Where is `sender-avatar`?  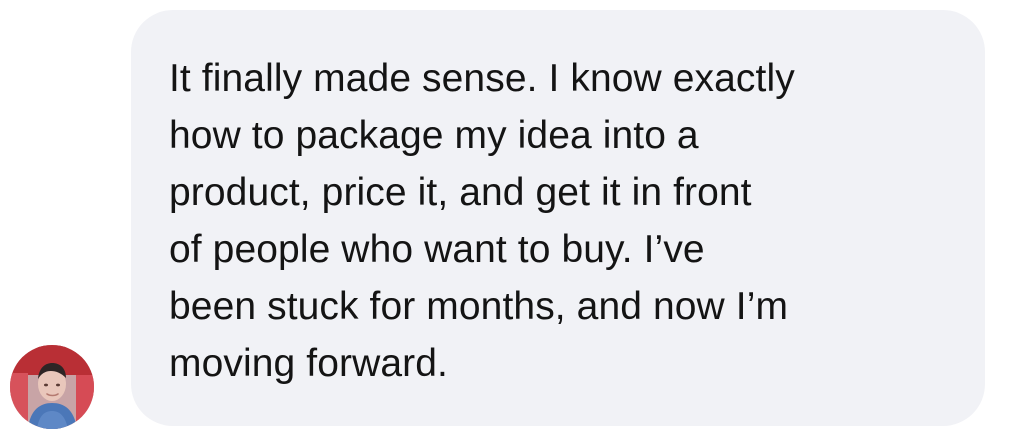 sender-avatar is located at coordinates (52, 387).